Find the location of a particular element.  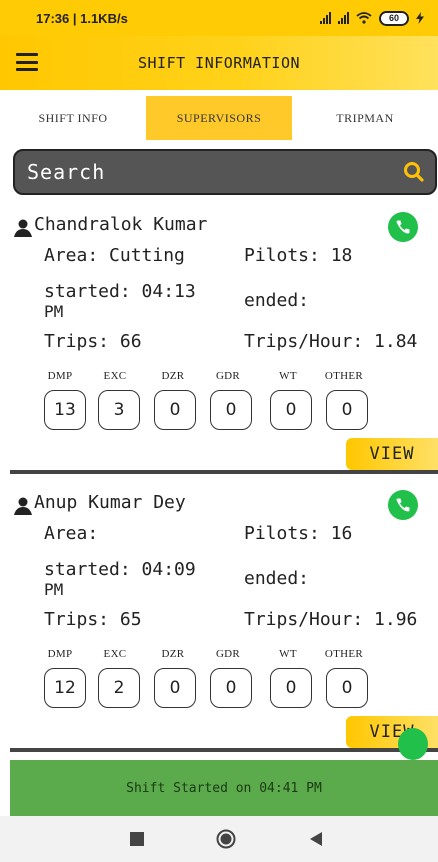

pilots-text: Pilots: 18 is located at coordinates (298, 255).